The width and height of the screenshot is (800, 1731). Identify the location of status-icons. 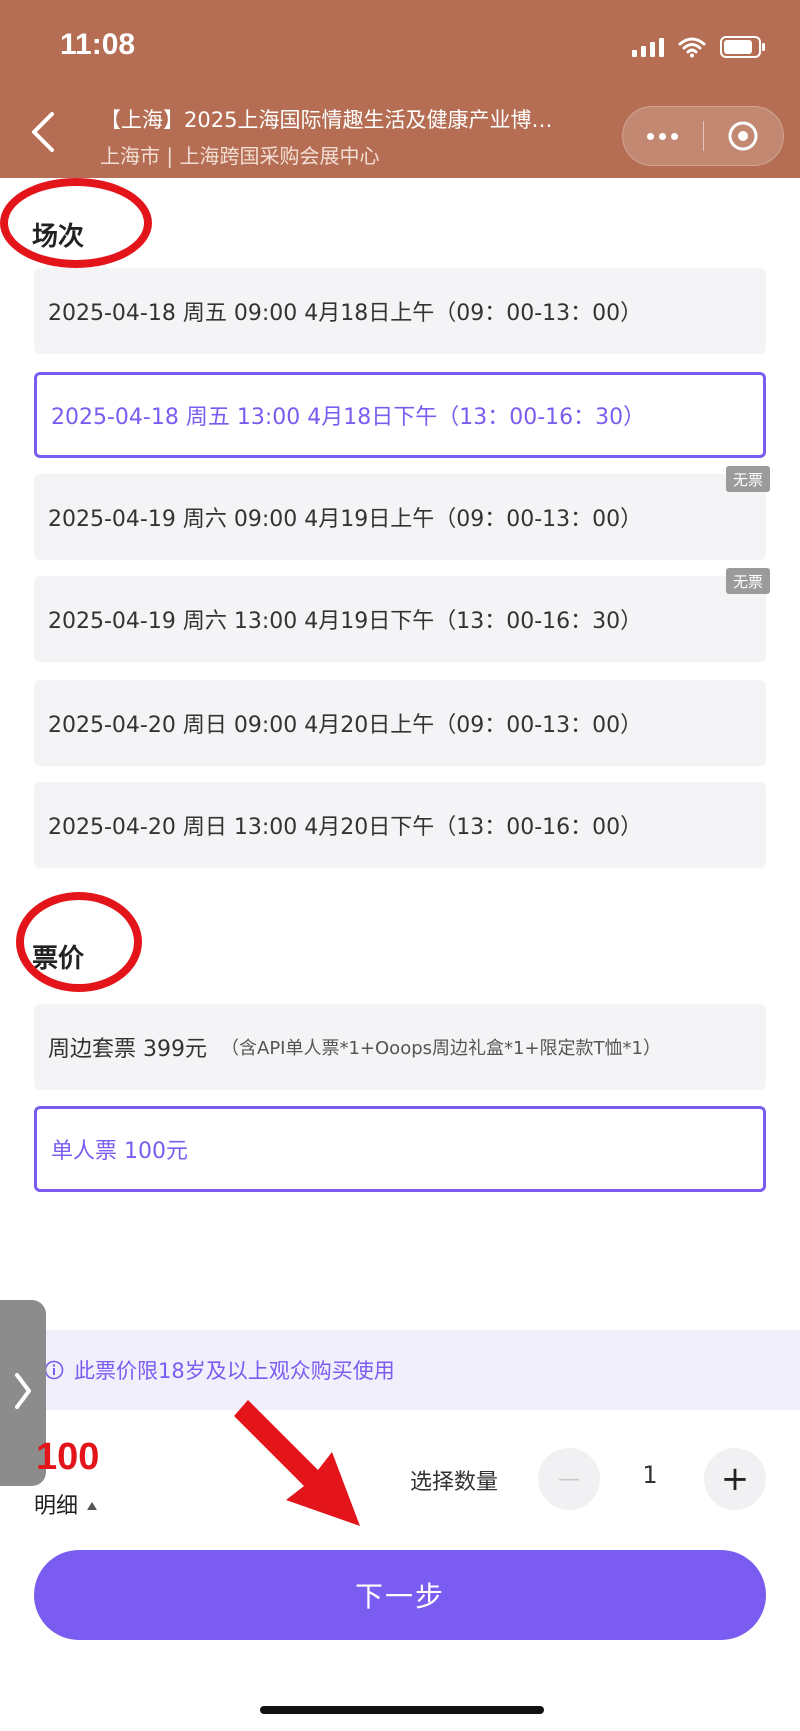
(699, 47).